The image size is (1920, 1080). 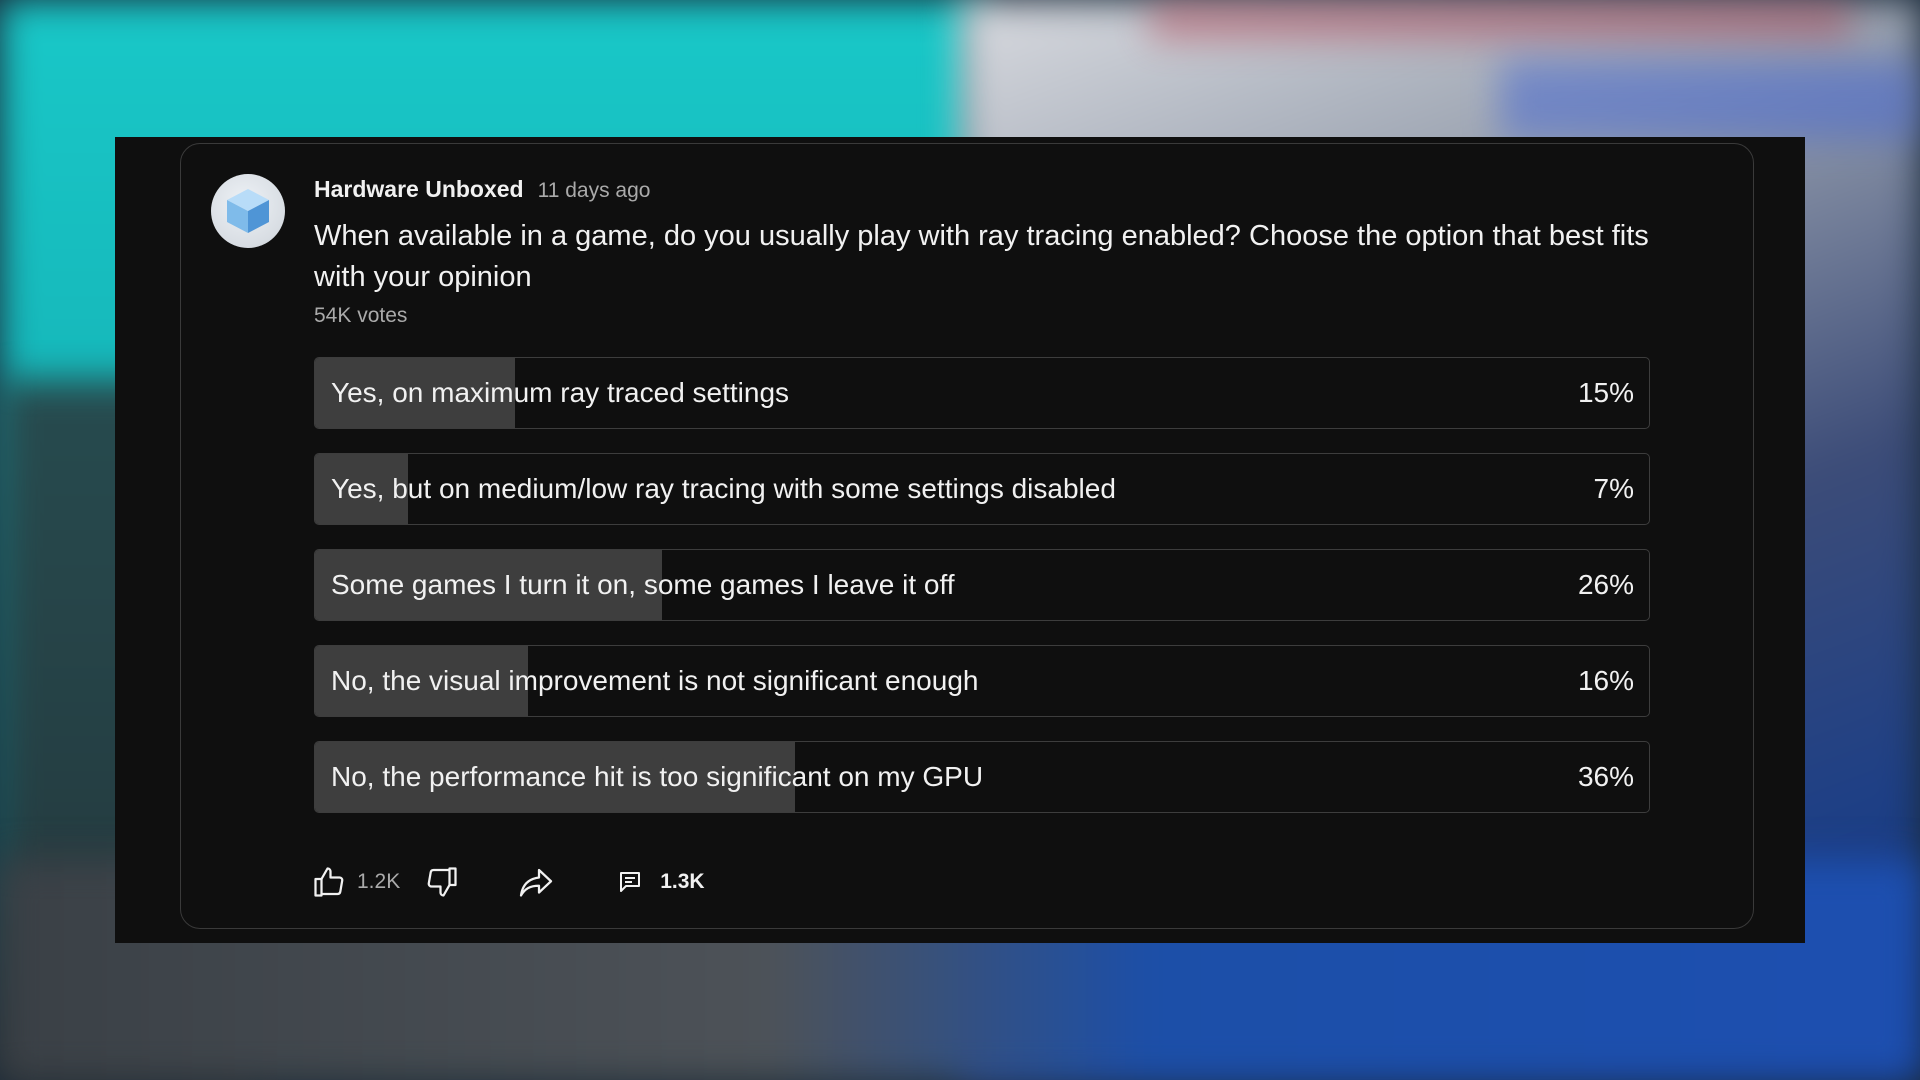 What do you see at coordinates (361, 315) in the screenshot?
I see `vote-count: 54K votes` at bounding box center [361, 315].